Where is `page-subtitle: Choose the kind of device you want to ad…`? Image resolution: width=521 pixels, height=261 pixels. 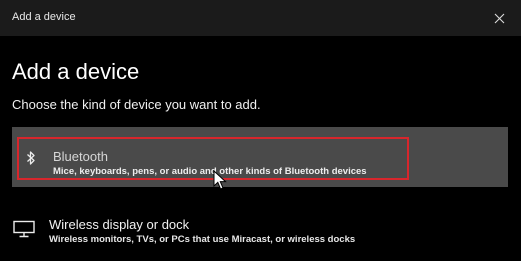
page-subtitle: Choose the kind of device you want to ad… is located at coordinates (136, 104).